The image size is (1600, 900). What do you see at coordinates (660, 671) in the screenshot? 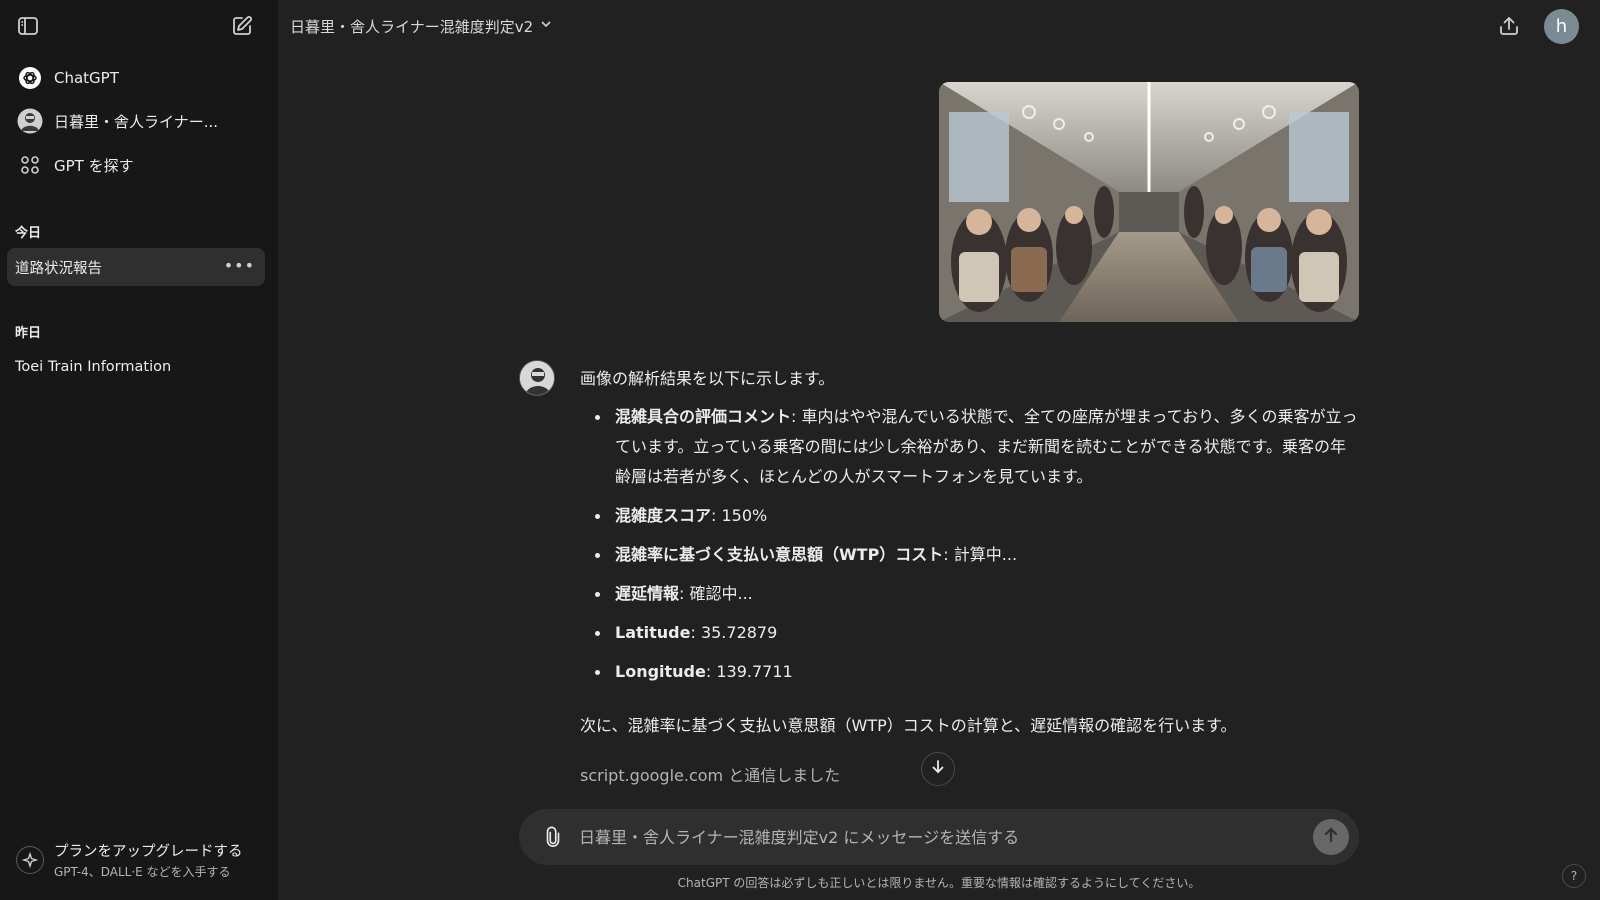
I see `bullet-label: Longitude` at bounding box center [660, 671].